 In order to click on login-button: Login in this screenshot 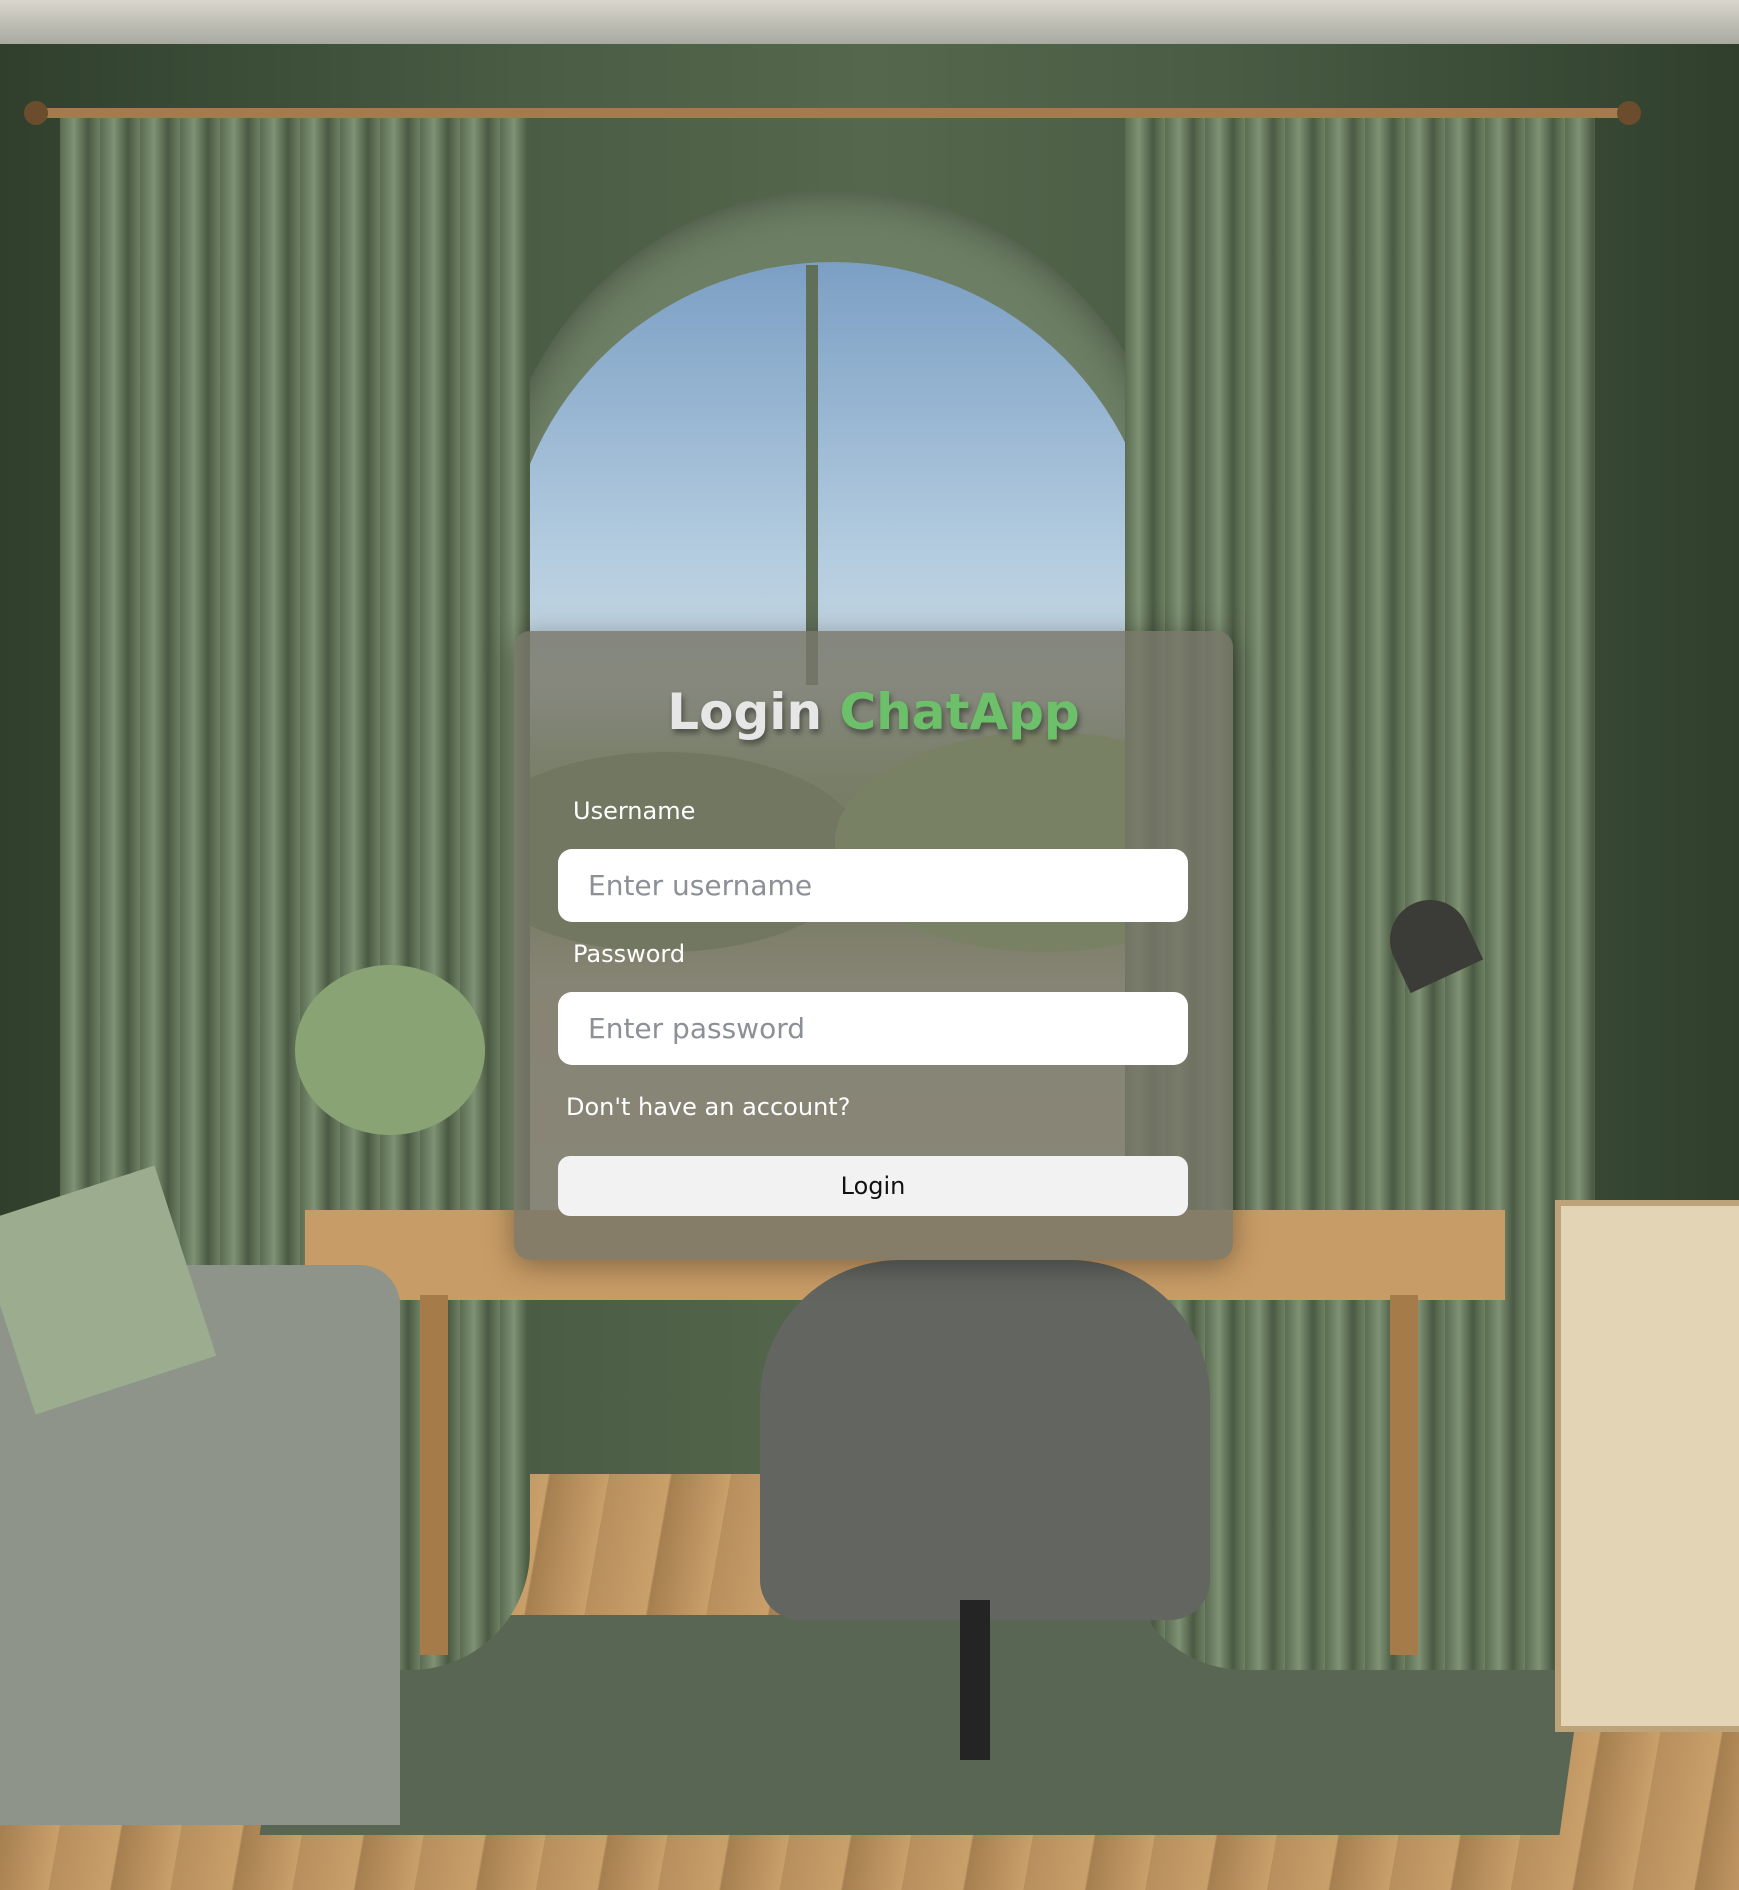, I will do `click(873, 1186)`.